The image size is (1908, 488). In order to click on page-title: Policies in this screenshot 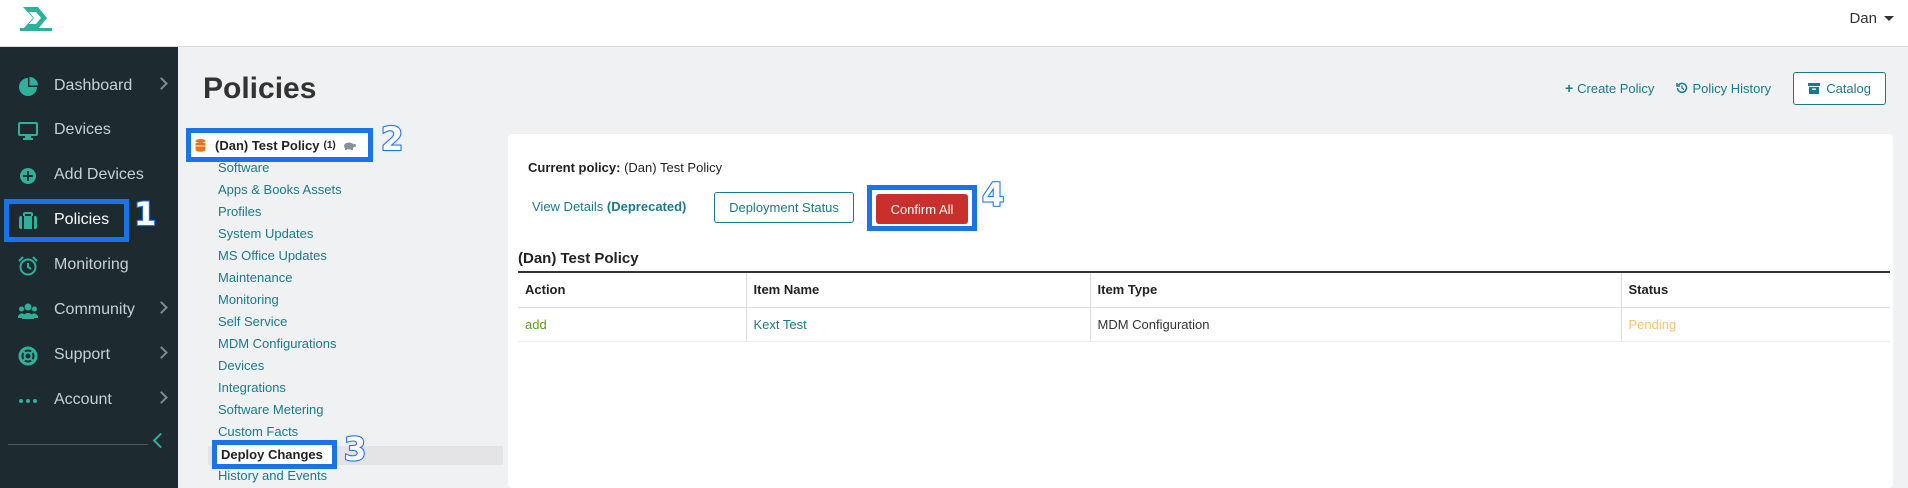, I will do `click(260, 88)`.